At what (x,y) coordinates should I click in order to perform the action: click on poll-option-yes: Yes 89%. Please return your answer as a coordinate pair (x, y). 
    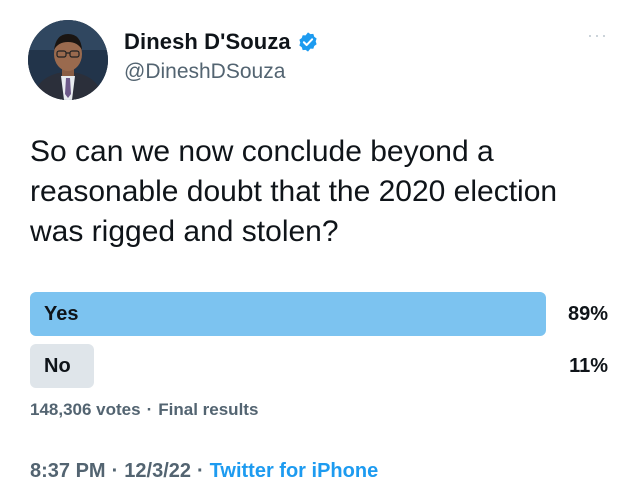
    Looking at the image, I should click on (319, 314).